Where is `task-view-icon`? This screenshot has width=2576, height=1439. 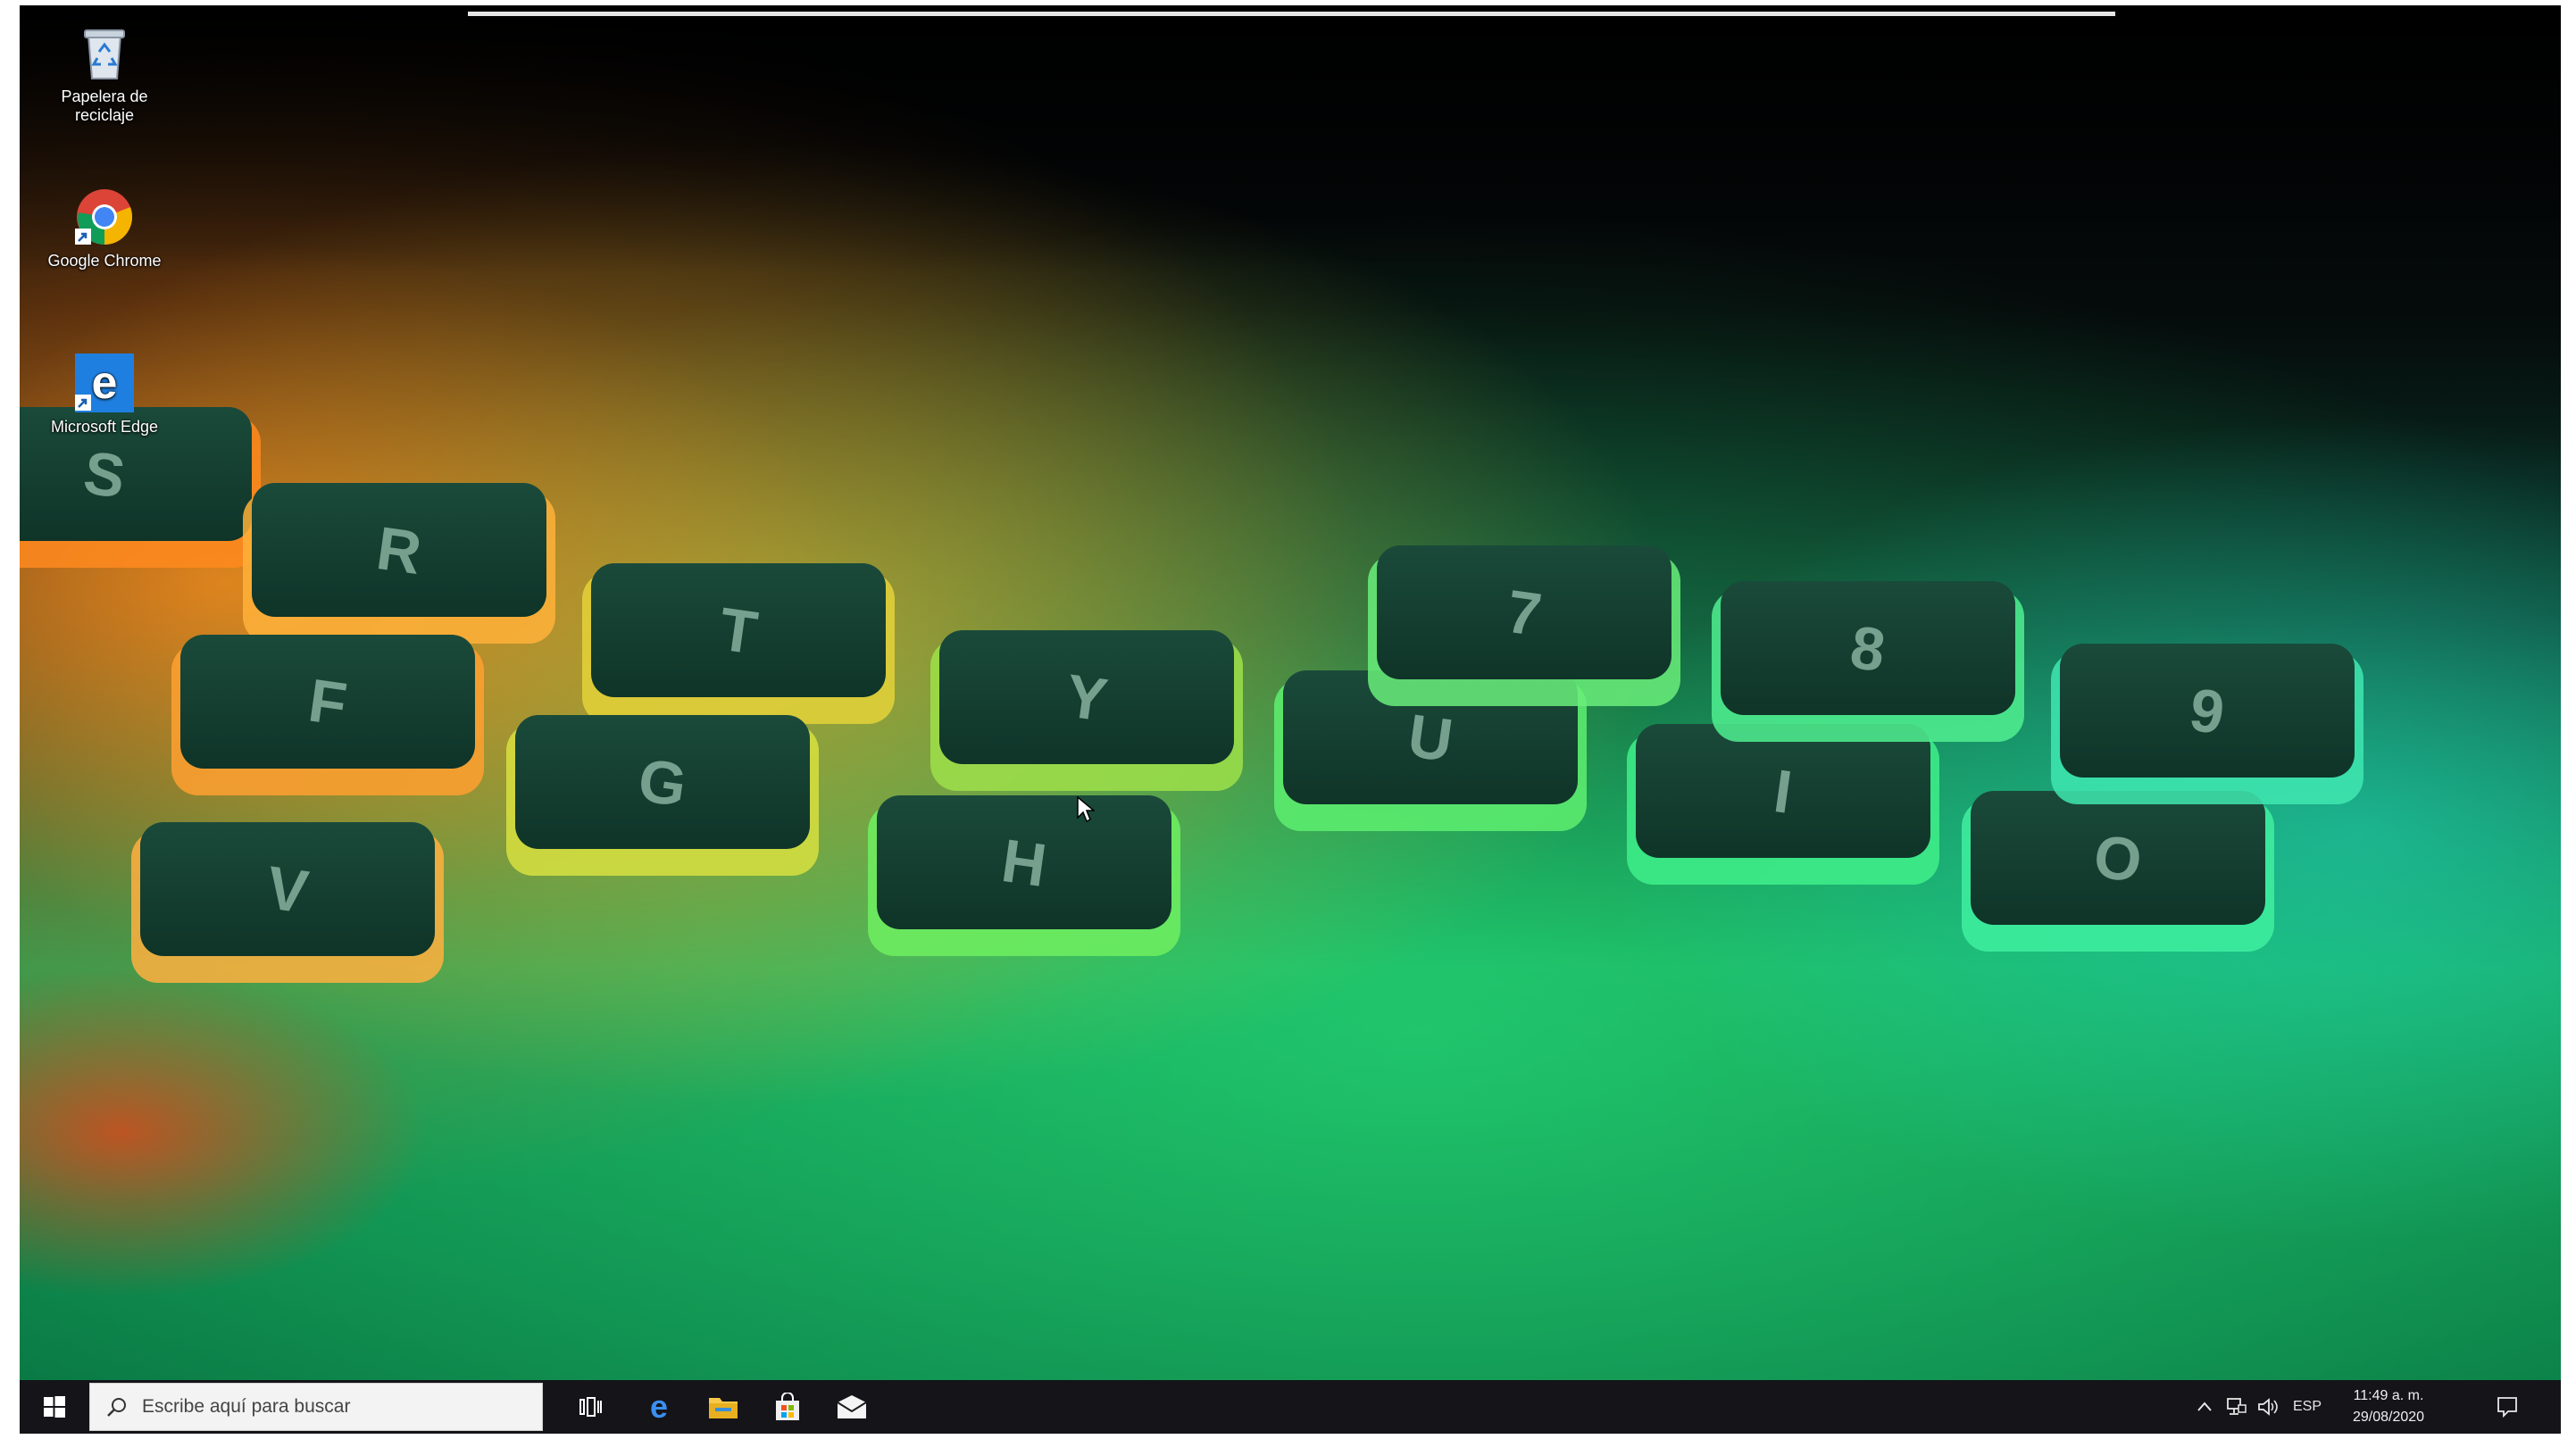
task-view-icon is located at coordinates (590, 1407).